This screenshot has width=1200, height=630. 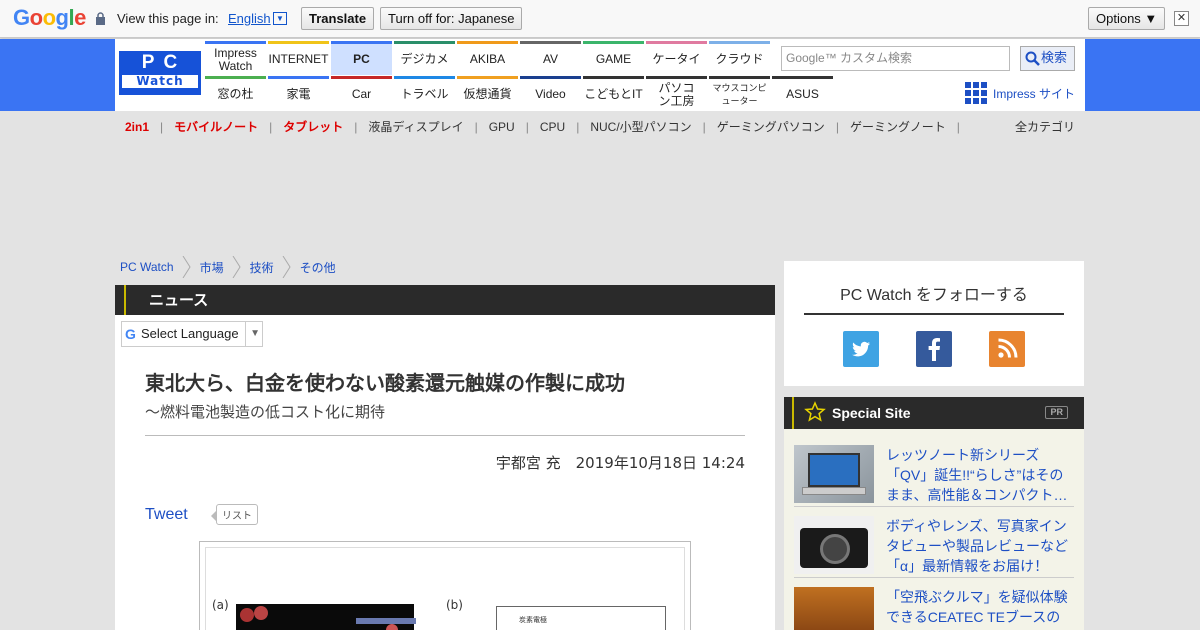 I want to click on all-categories-link: 全カテゴリ, so click(x=1045, y=126).